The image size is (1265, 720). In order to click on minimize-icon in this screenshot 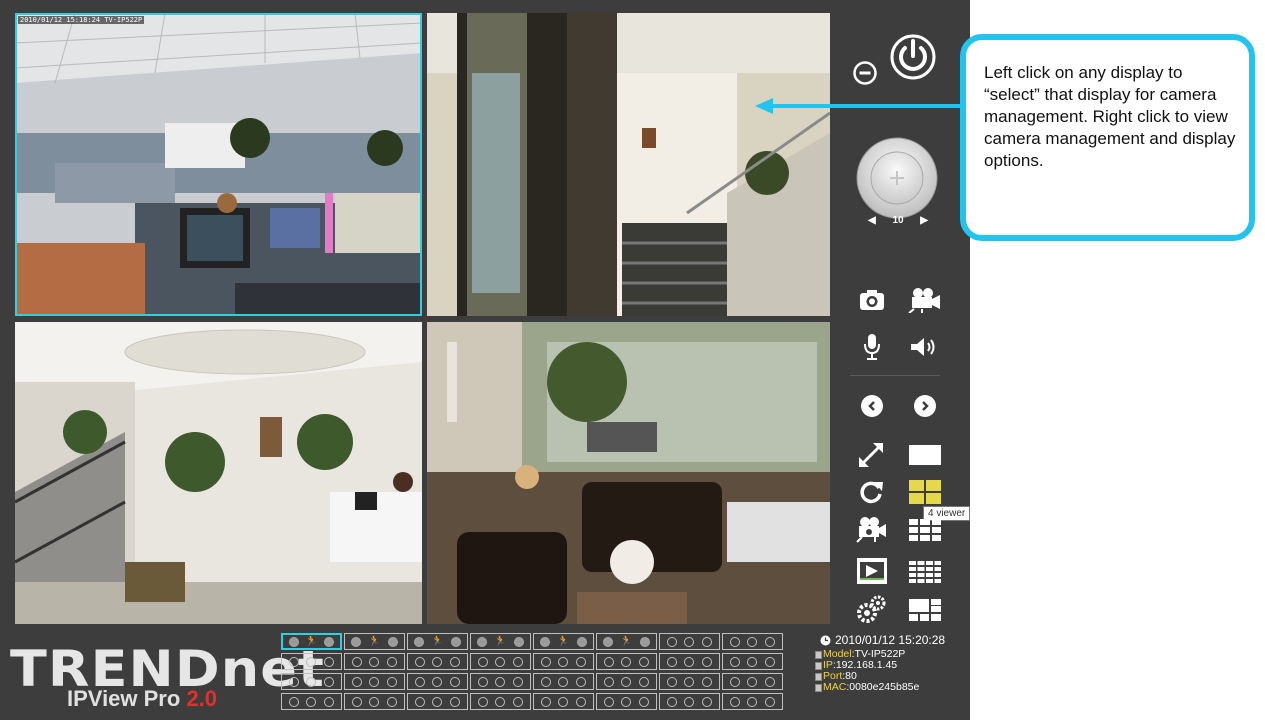, I will do `click(865, 73)`.